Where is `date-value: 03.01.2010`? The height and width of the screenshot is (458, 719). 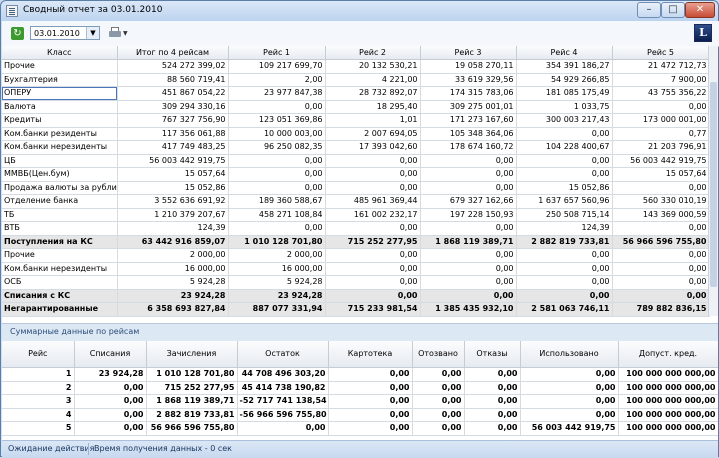
date-value: 03.01.2010 is located at coordinates (57, 33).